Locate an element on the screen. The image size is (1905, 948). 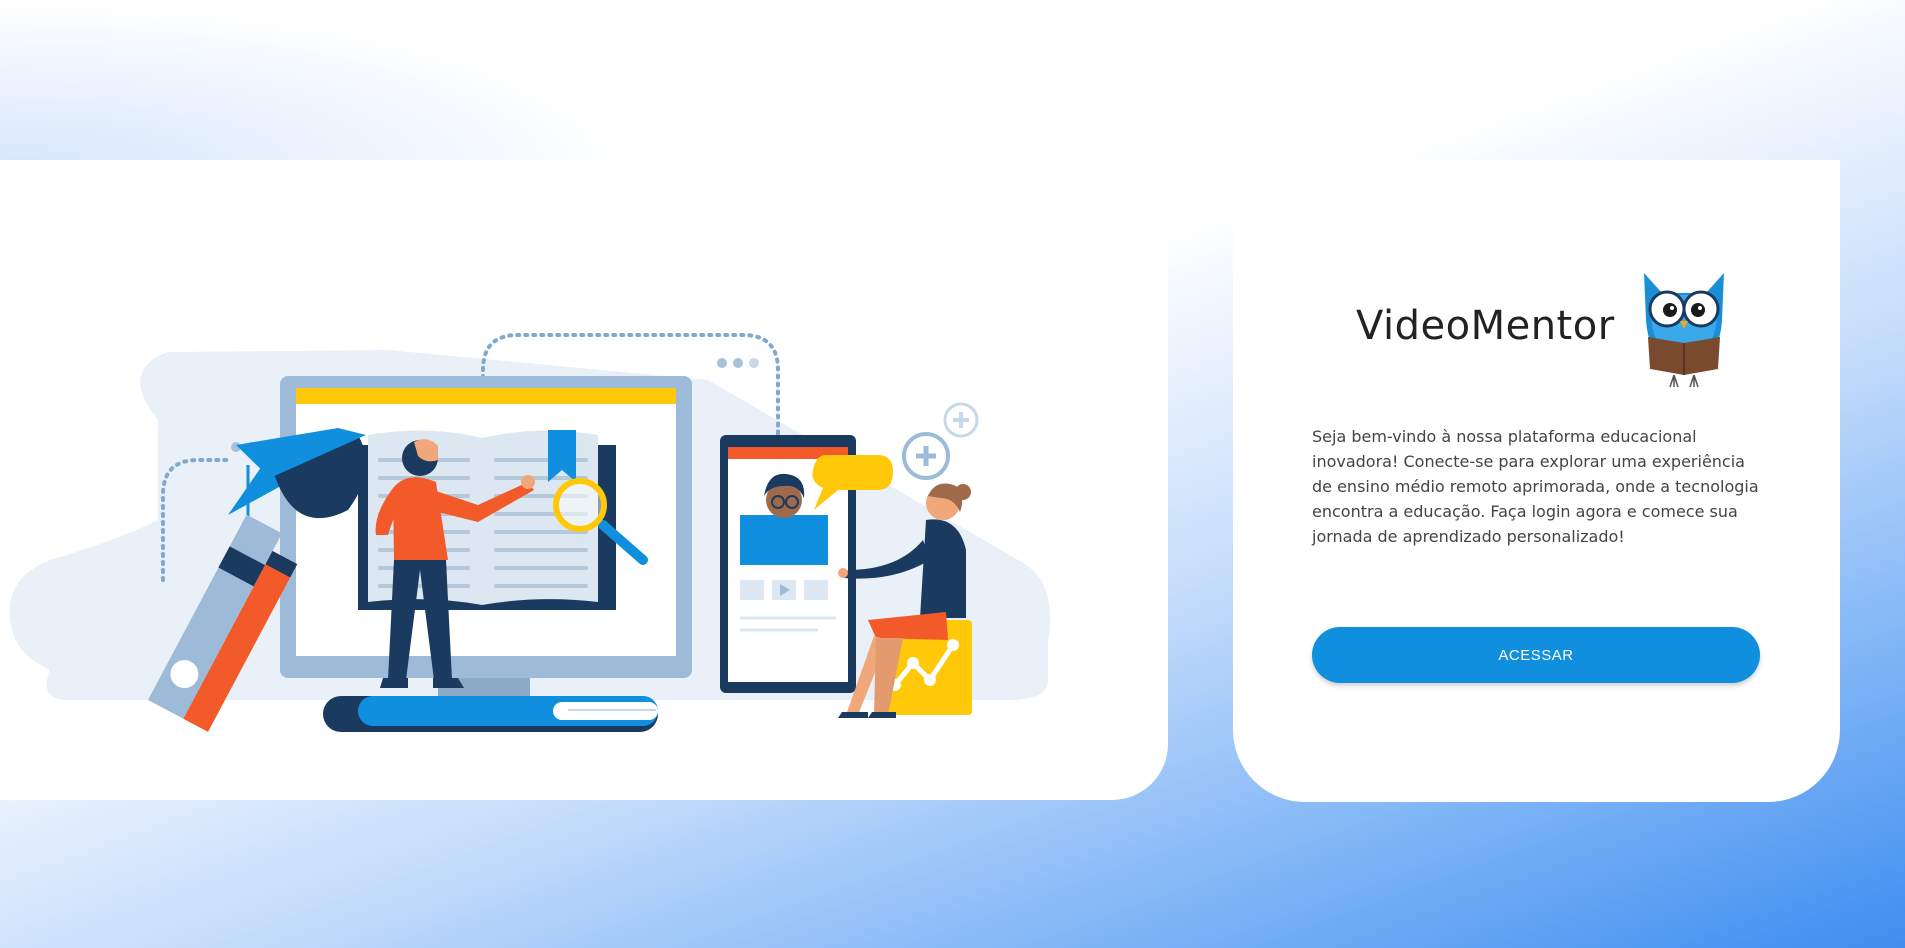
background-decoration is located at coordinates (320, 85).